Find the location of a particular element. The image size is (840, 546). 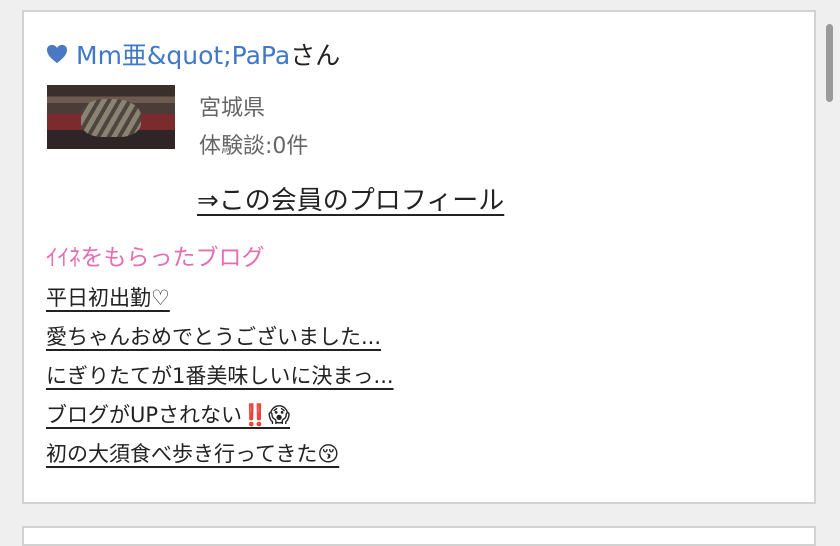

member-name-suffix: さん is located at coordinates (315, 55).